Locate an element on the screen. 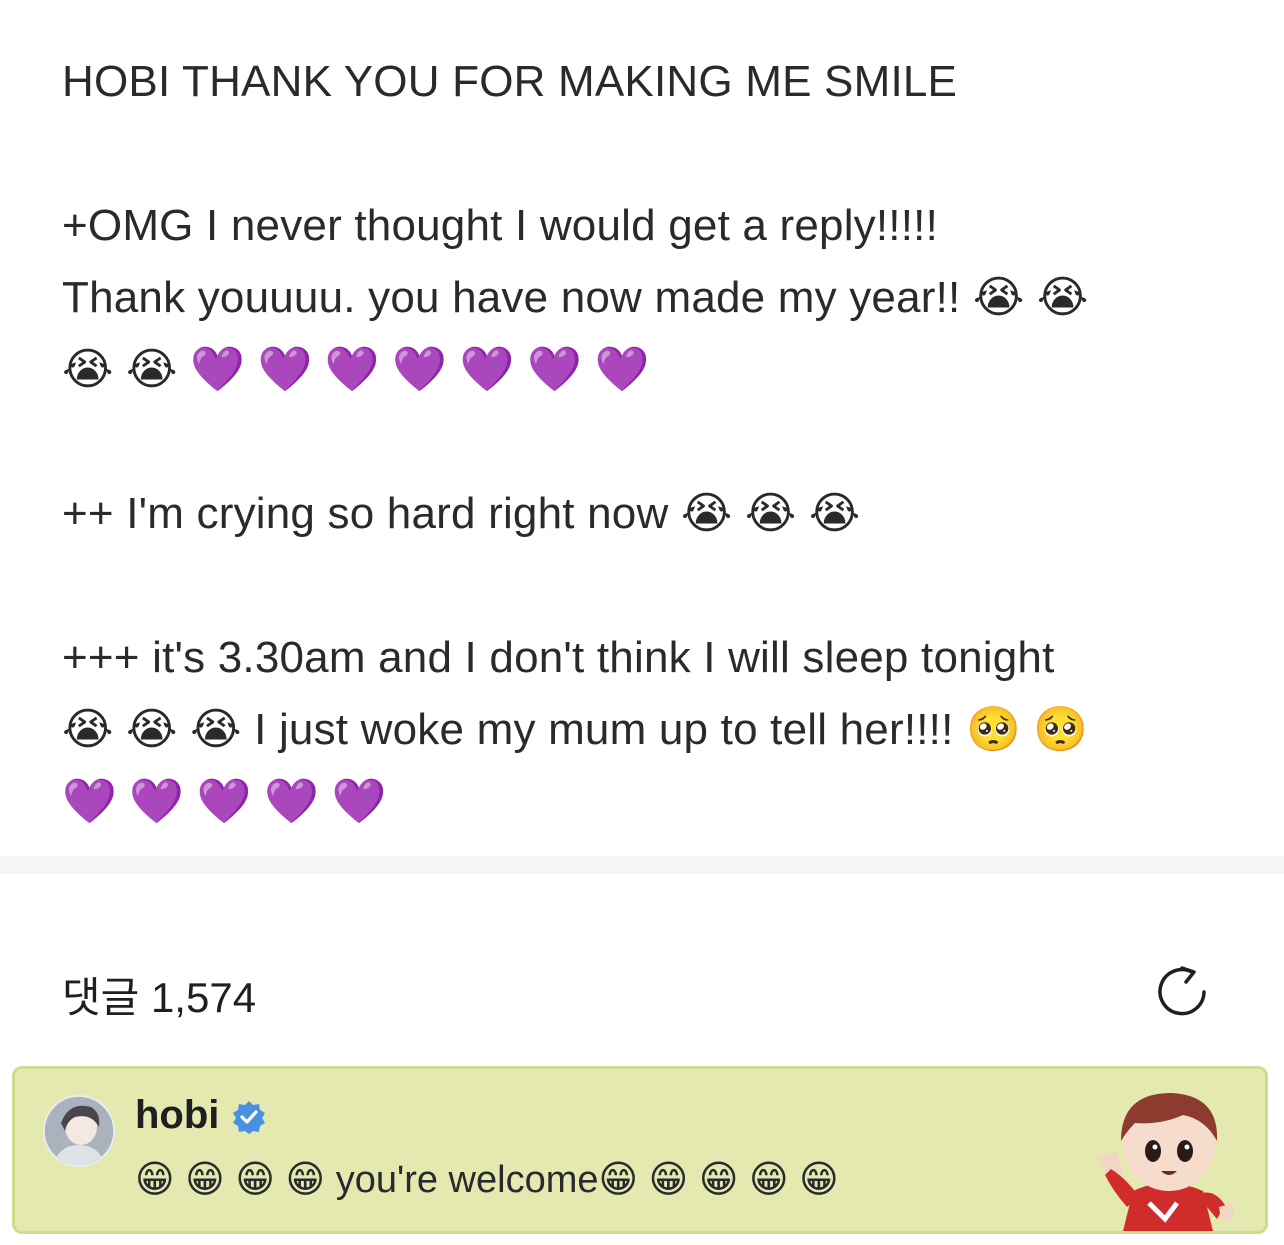 This screenshot has width=1284, height=1245. comments-count: 댓글 1,574 is located at coordinates (159, 997).